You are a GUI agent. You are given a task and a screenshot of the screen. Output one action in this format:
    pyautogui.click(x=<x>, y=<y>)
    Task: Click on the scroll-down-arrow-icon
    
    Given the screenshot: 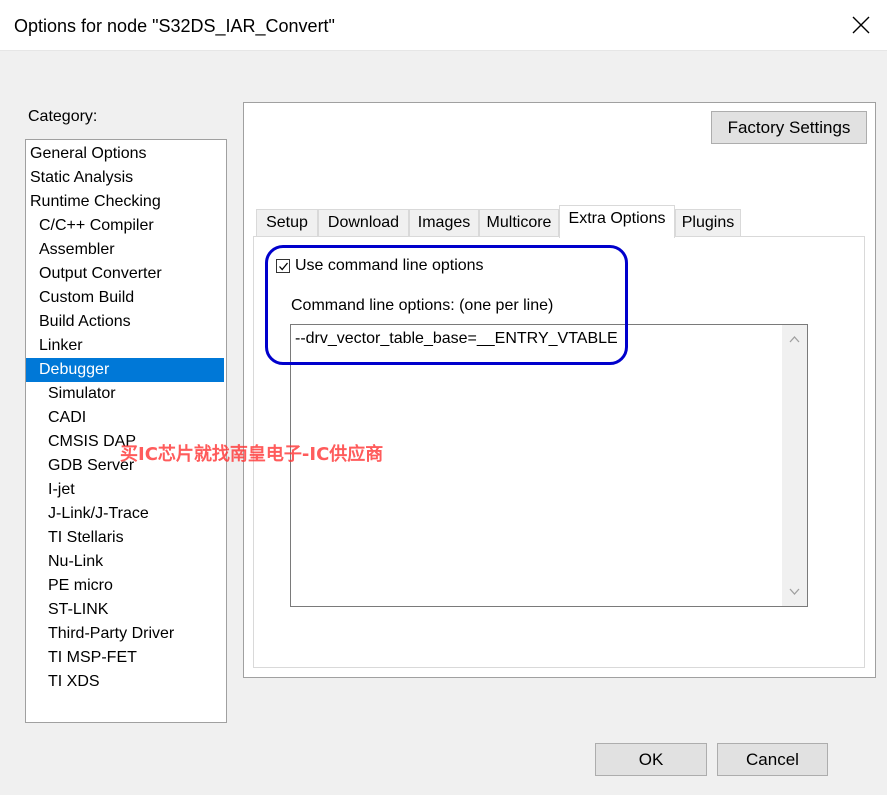 What is the action you would take?
    pyautogui.click(x=794, y=592)
    